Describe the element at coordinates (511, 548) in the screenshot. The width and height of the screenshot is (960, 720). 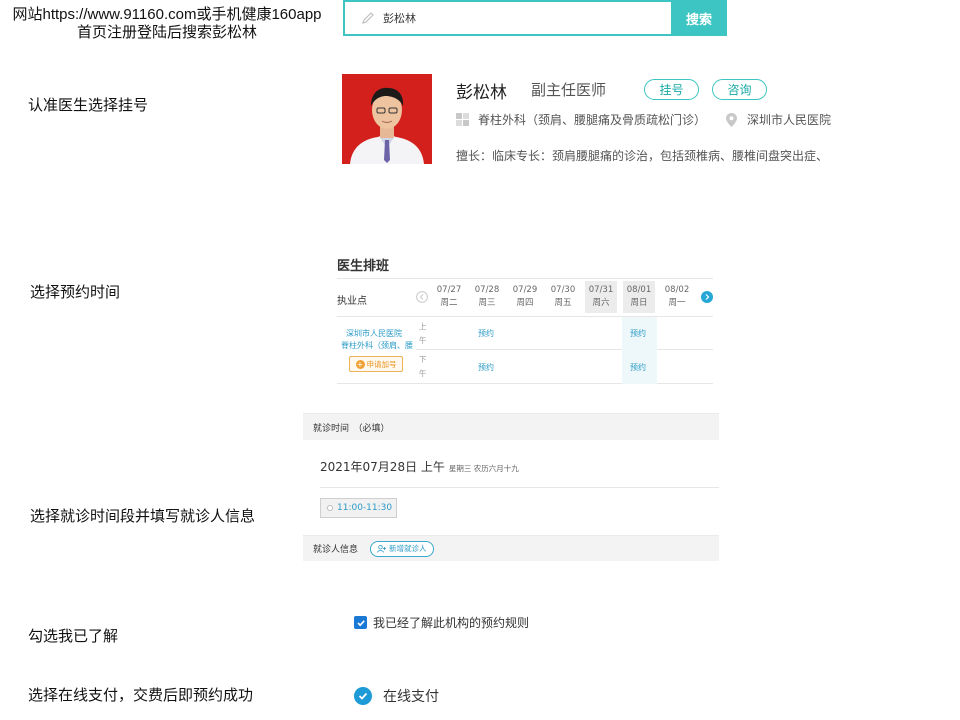
I see `patient-info-header: 就诊人信息 新增就诊人` at that location.